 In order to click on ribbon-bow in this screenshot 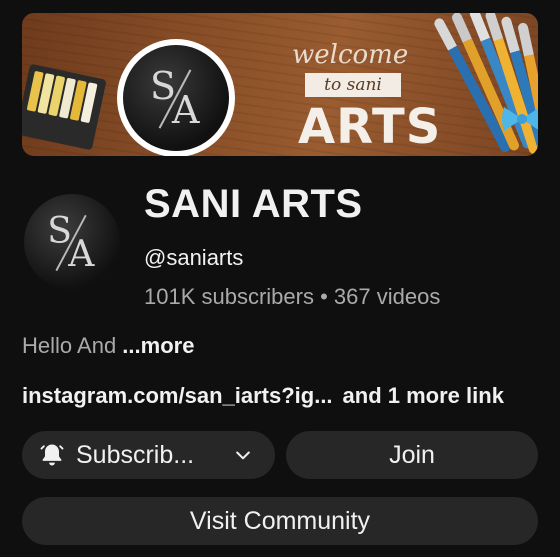, I will do `click(520, 119)`.